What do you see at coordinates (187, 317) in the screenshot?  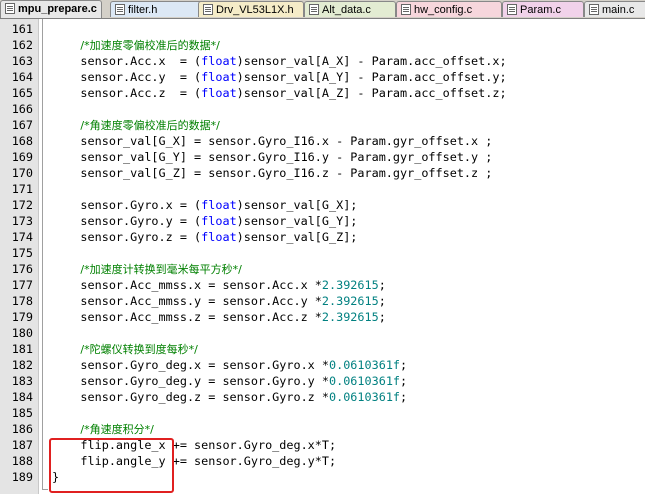 I see `code-token: sensor.Acc_mmss.z = sensor.Acc.z *` at bounding box center [187, 317].